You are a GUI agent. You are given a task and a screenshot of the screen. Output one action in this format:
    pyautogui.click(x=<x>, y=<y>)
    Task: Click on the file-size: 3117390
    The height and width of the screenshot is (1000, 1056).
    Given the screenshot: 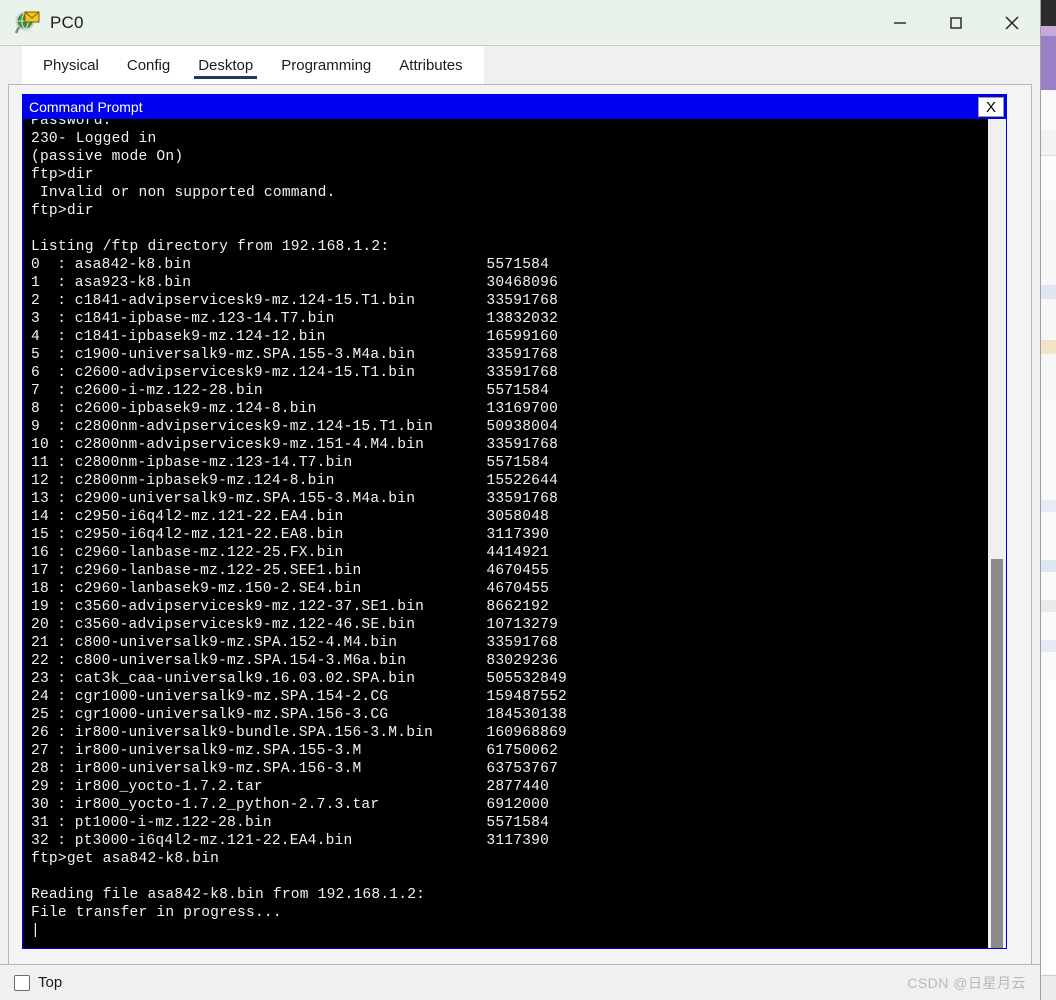 What is the action you would take?
    pyautogui.click(x=518, y=841)
    